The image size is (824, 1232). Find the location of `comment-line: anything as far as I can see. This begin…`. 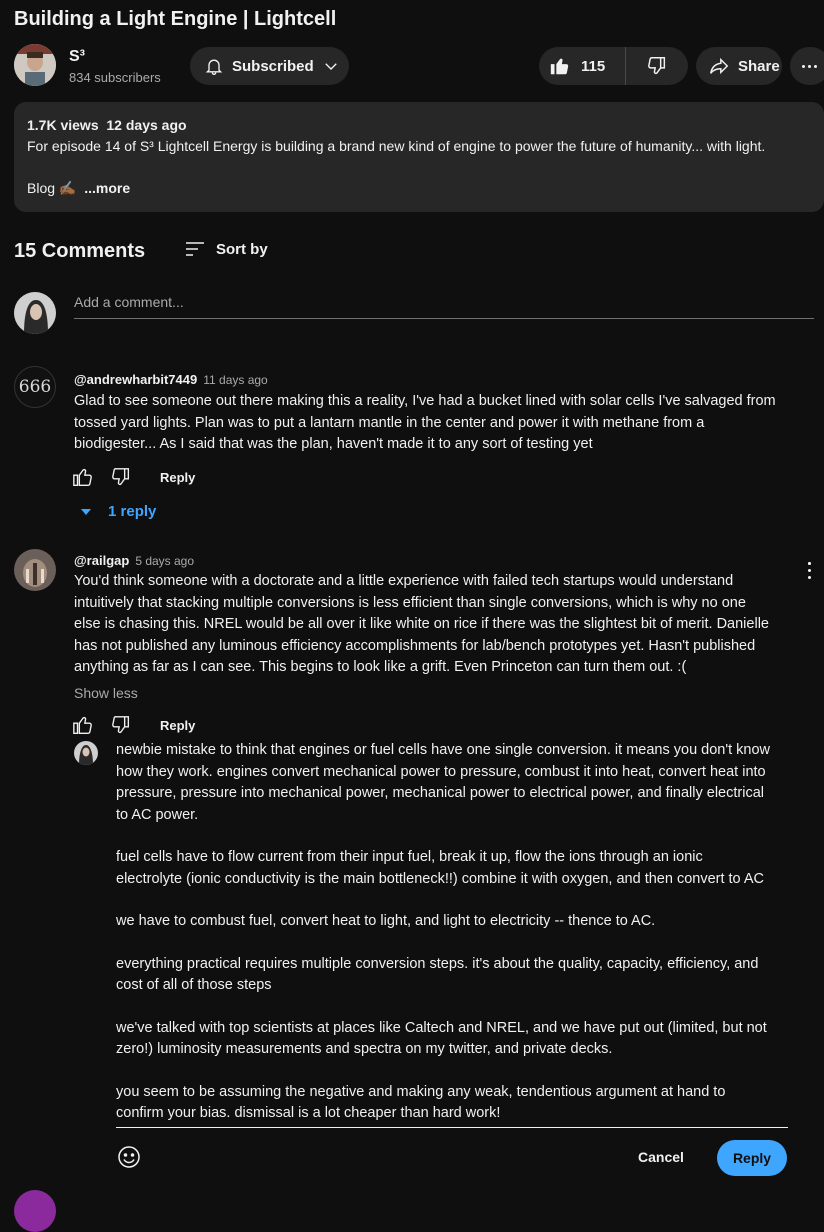

comment-line: anything as far as I can see. This begin… is located at coordinates (380, 667).